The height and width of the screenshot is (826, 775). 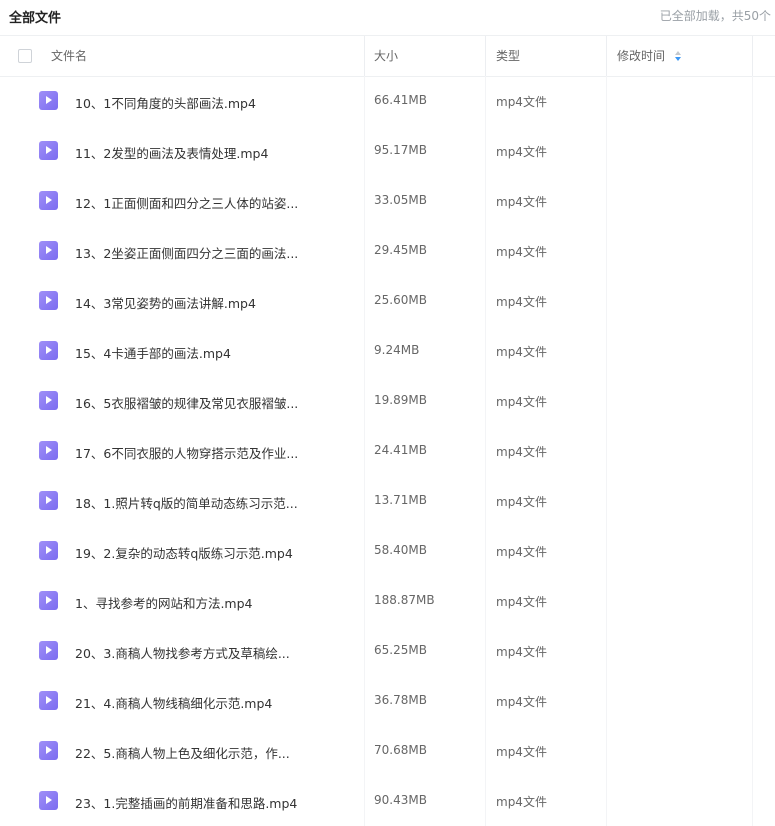 What do you see at coordinates (400, 300) in the screenshot?
I see `file-size: 25.60MB` at bounding box center [400, 300].